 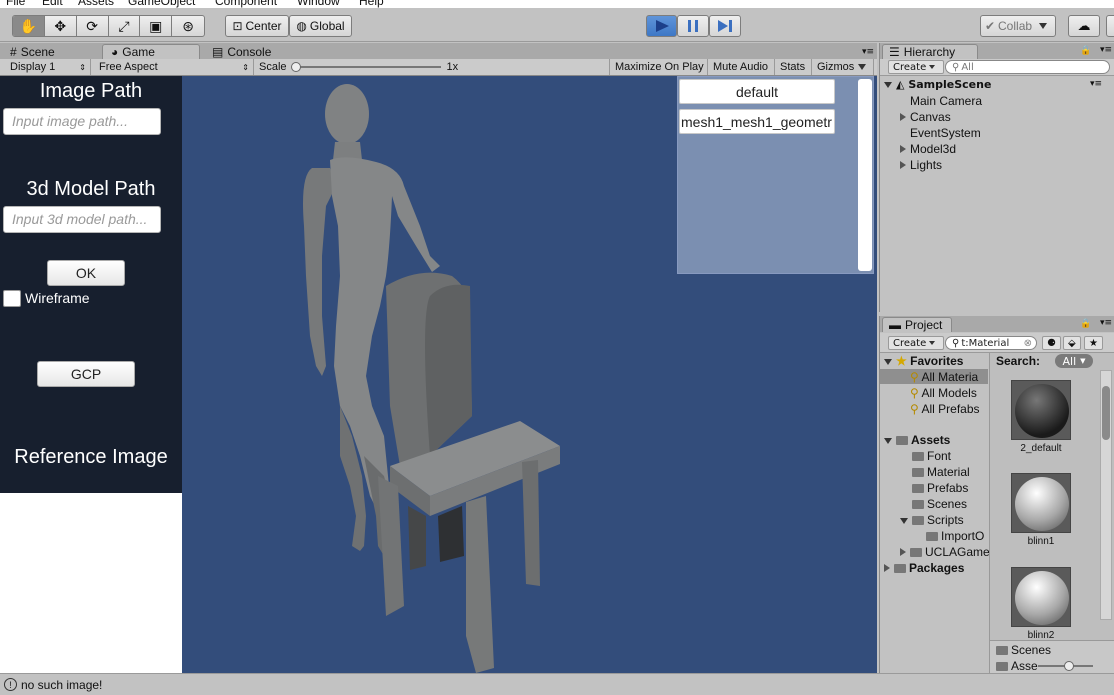 I want to click on tree-scenes: Scenes, so click(x=939, y=504).